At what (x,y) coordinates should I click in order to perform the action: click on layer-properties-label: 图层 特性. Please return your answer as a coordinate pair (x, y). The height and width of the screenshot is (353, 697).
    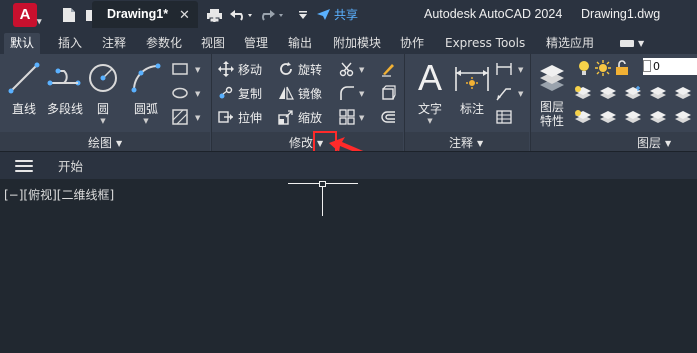
    Looking at the image, I should click on (552, 114).